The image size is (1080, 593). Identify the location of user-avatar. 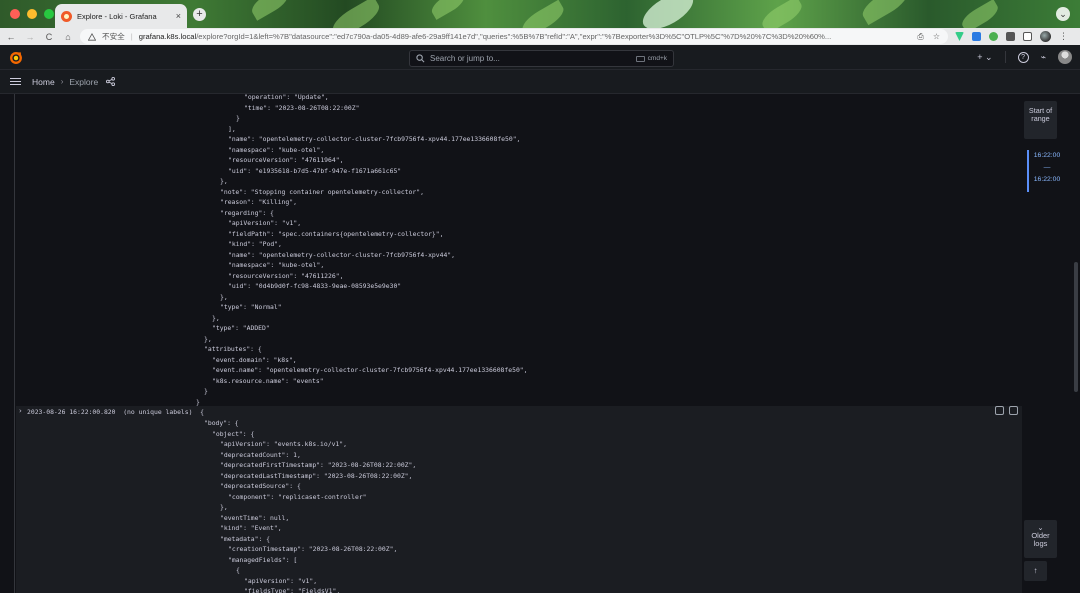
(1065, 57).